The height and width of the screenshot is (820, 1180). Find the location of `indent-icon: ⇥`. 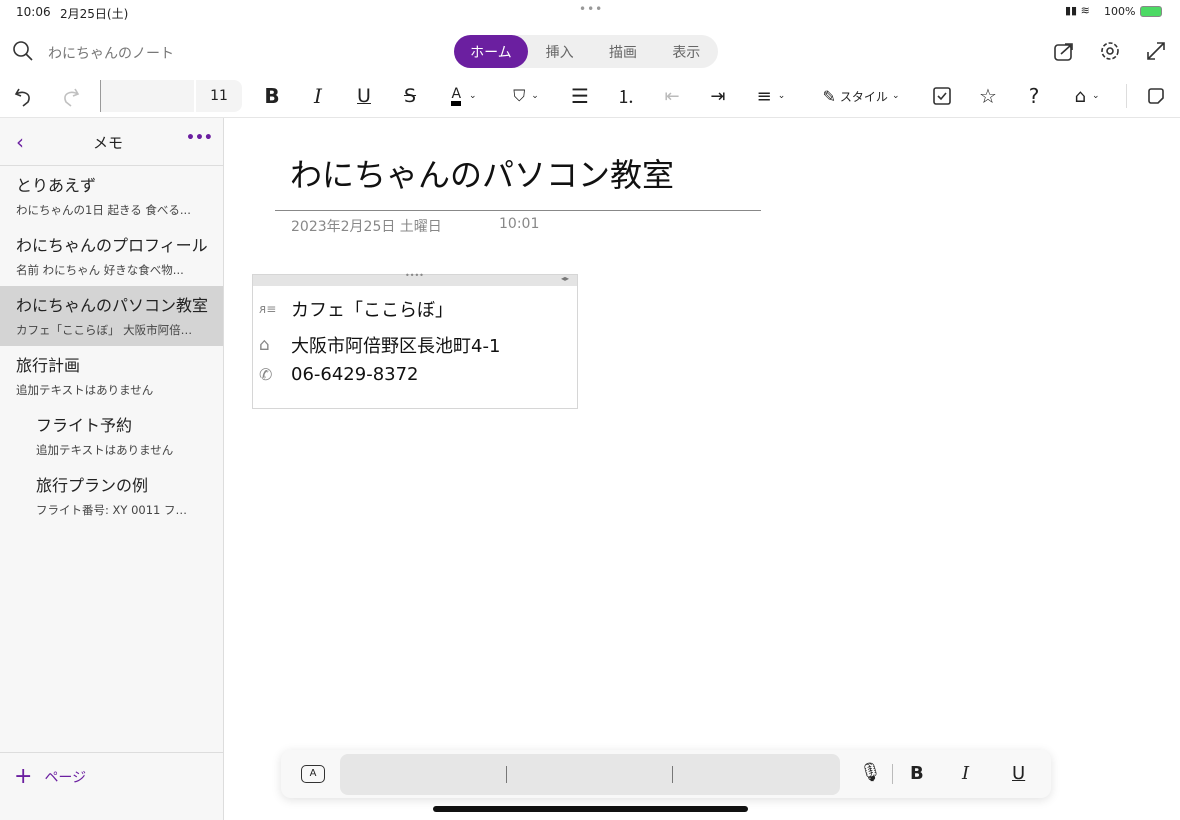

indent-icon: ⇥ is located at coordinates (718, 96).